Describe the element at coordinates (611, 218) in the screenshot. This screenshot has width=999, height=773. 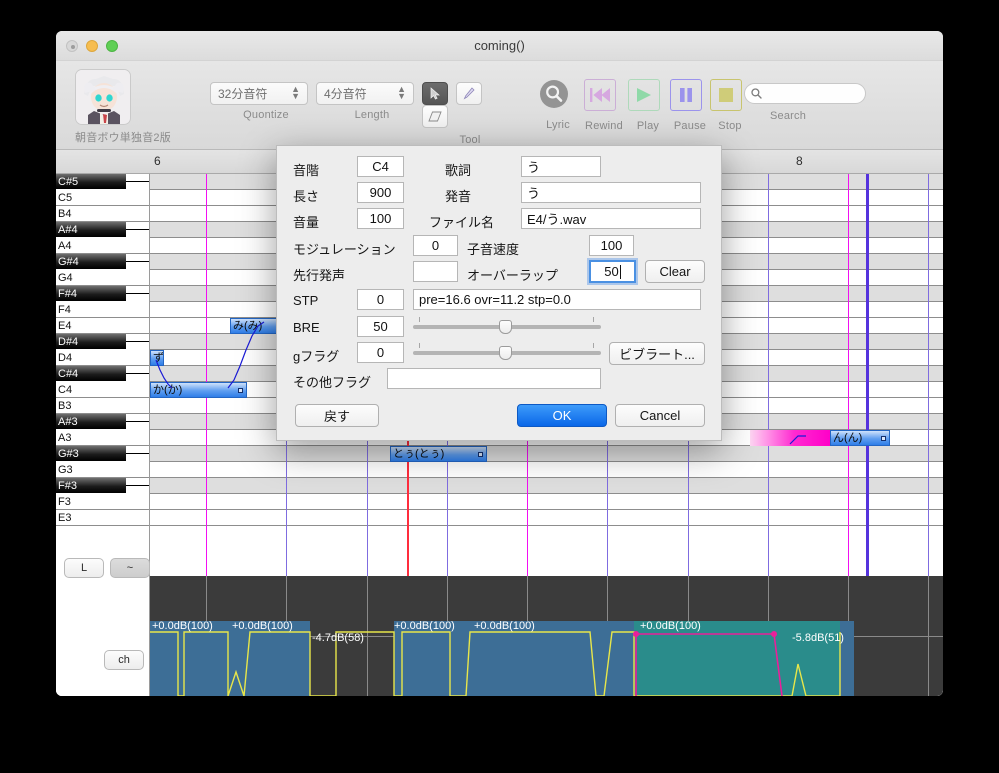
I see `filename-field: E4/う.wav` at that location.